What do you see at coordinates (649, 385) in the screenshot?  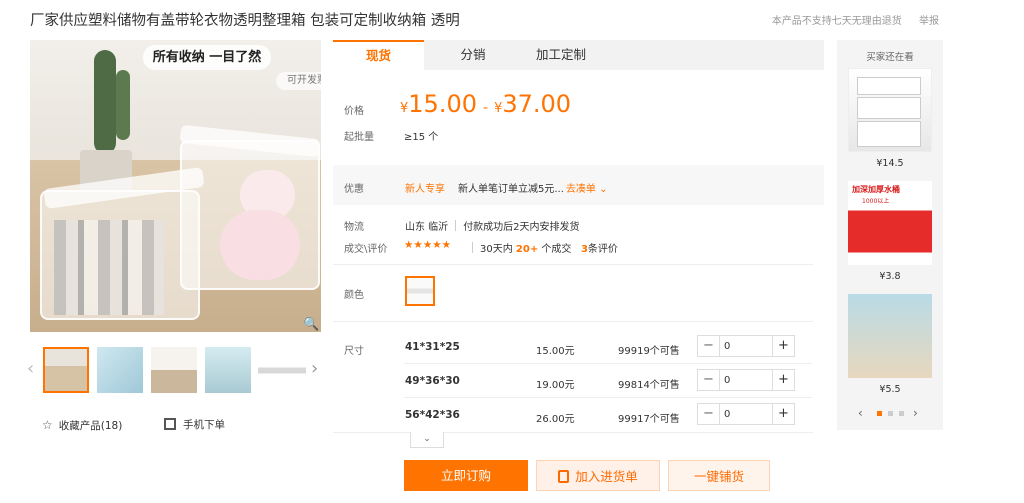 I see `size-stock: 99814个可售` at bounding box center [649, 385].